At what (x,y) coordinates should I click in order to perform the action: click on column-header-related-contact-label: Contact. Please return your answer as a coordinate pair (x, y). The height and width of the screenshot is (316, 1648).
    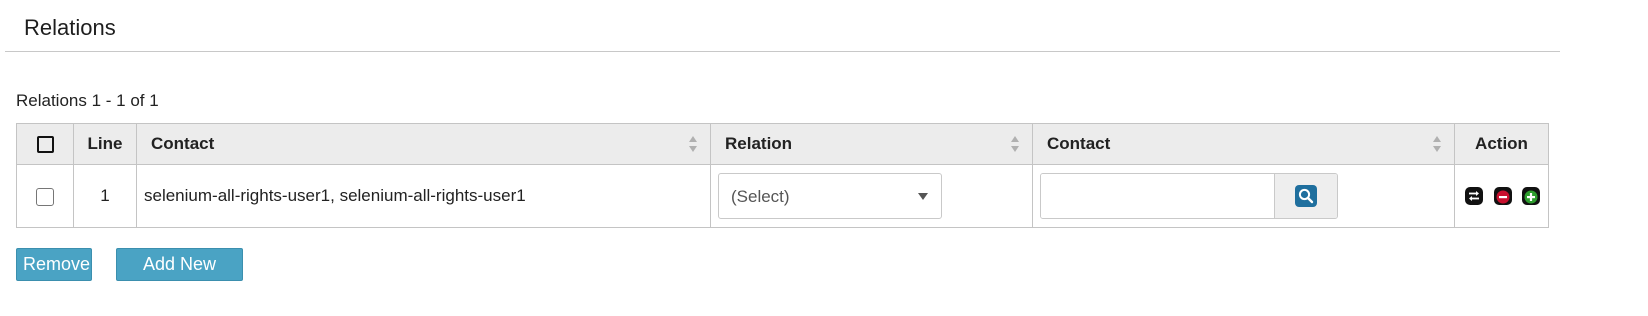
    Looking at the image, I should click on (1079, 143).